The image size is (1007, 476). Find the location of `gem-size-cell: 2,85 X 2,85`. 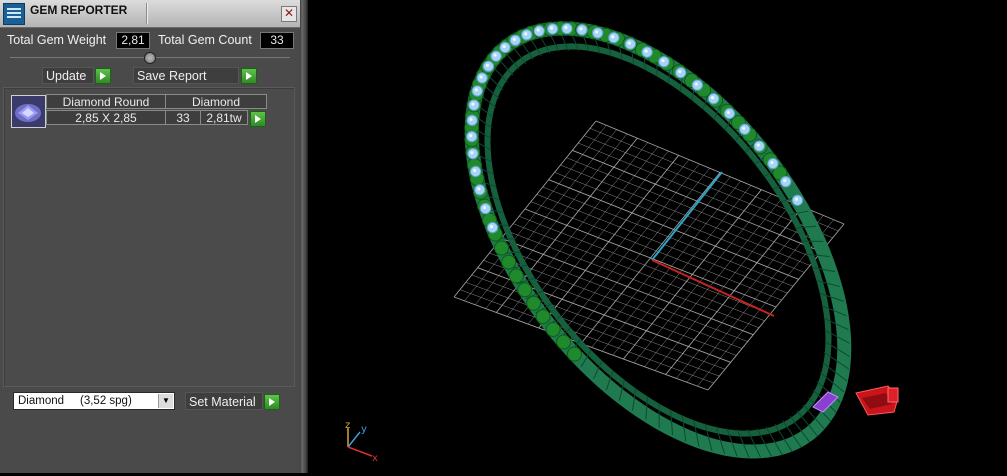

gem-size-cell: 2,85 X 2,85 is located at coordinates (106, 117).